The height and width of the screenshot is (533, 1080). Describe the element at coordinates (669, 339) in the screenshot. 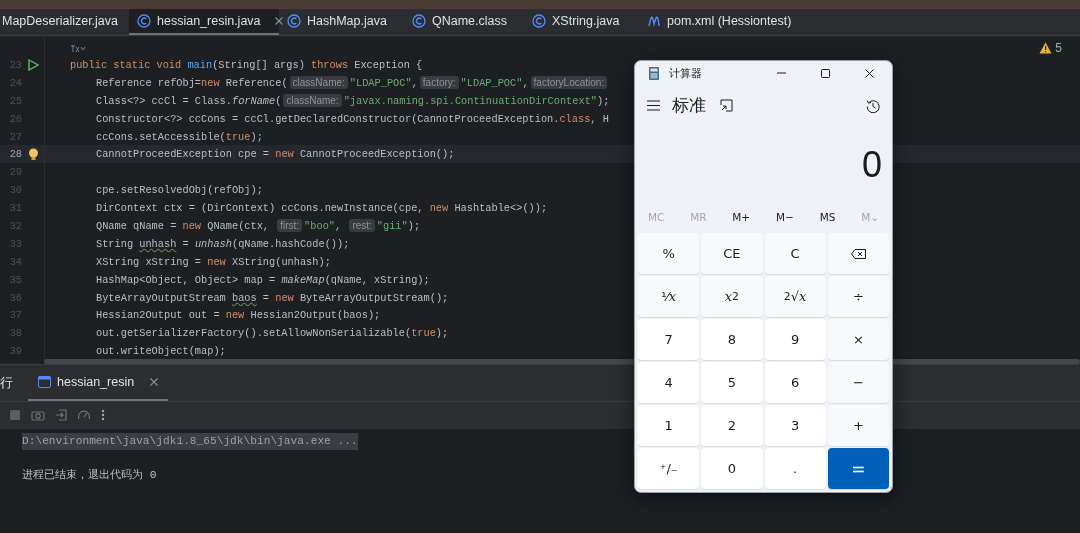

I see `calculator-key: 7` at that location.